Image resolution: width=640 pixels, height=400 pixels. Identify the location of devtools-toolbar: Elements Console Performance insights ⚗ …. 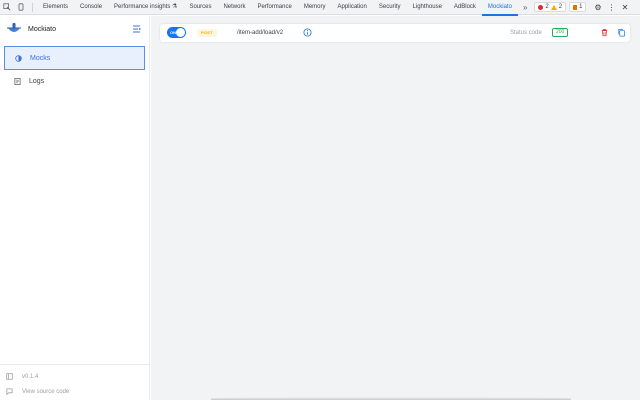
(320, 8).